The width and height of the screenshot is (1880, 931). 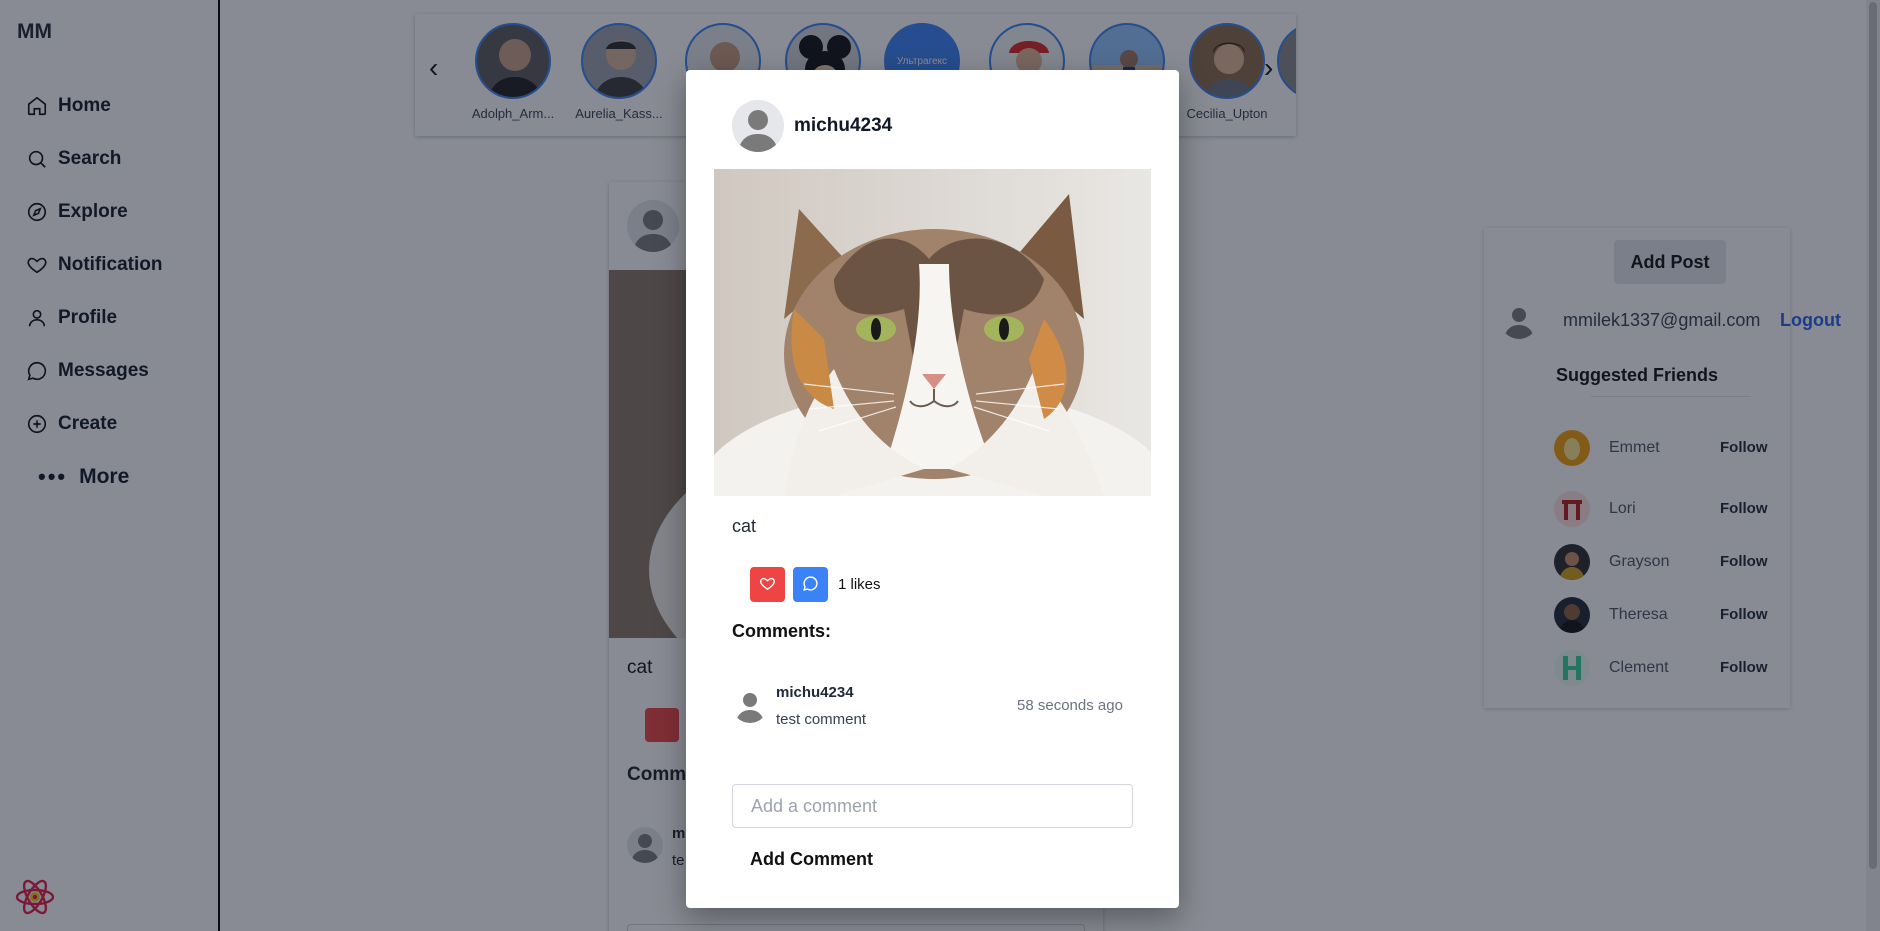 What do you see at coordinates (744, 526) in the screenshot?
I see `modal-post-caption: cat` at bounding box center [744, 526].